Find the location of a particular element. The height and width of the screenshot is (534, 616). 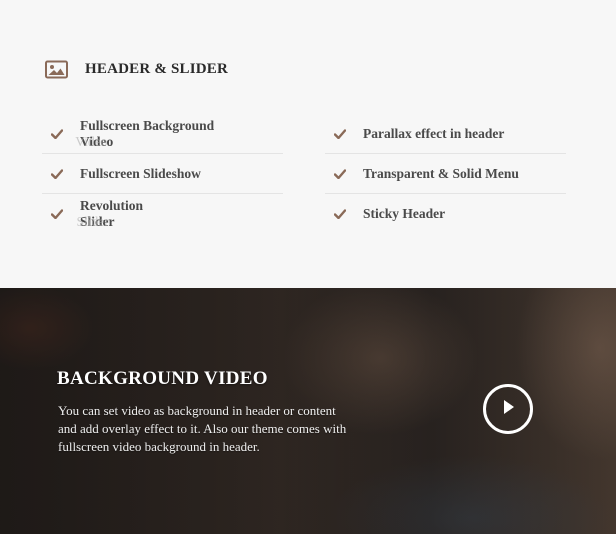

ghost-text: Video is located at coordinates (91, 141).